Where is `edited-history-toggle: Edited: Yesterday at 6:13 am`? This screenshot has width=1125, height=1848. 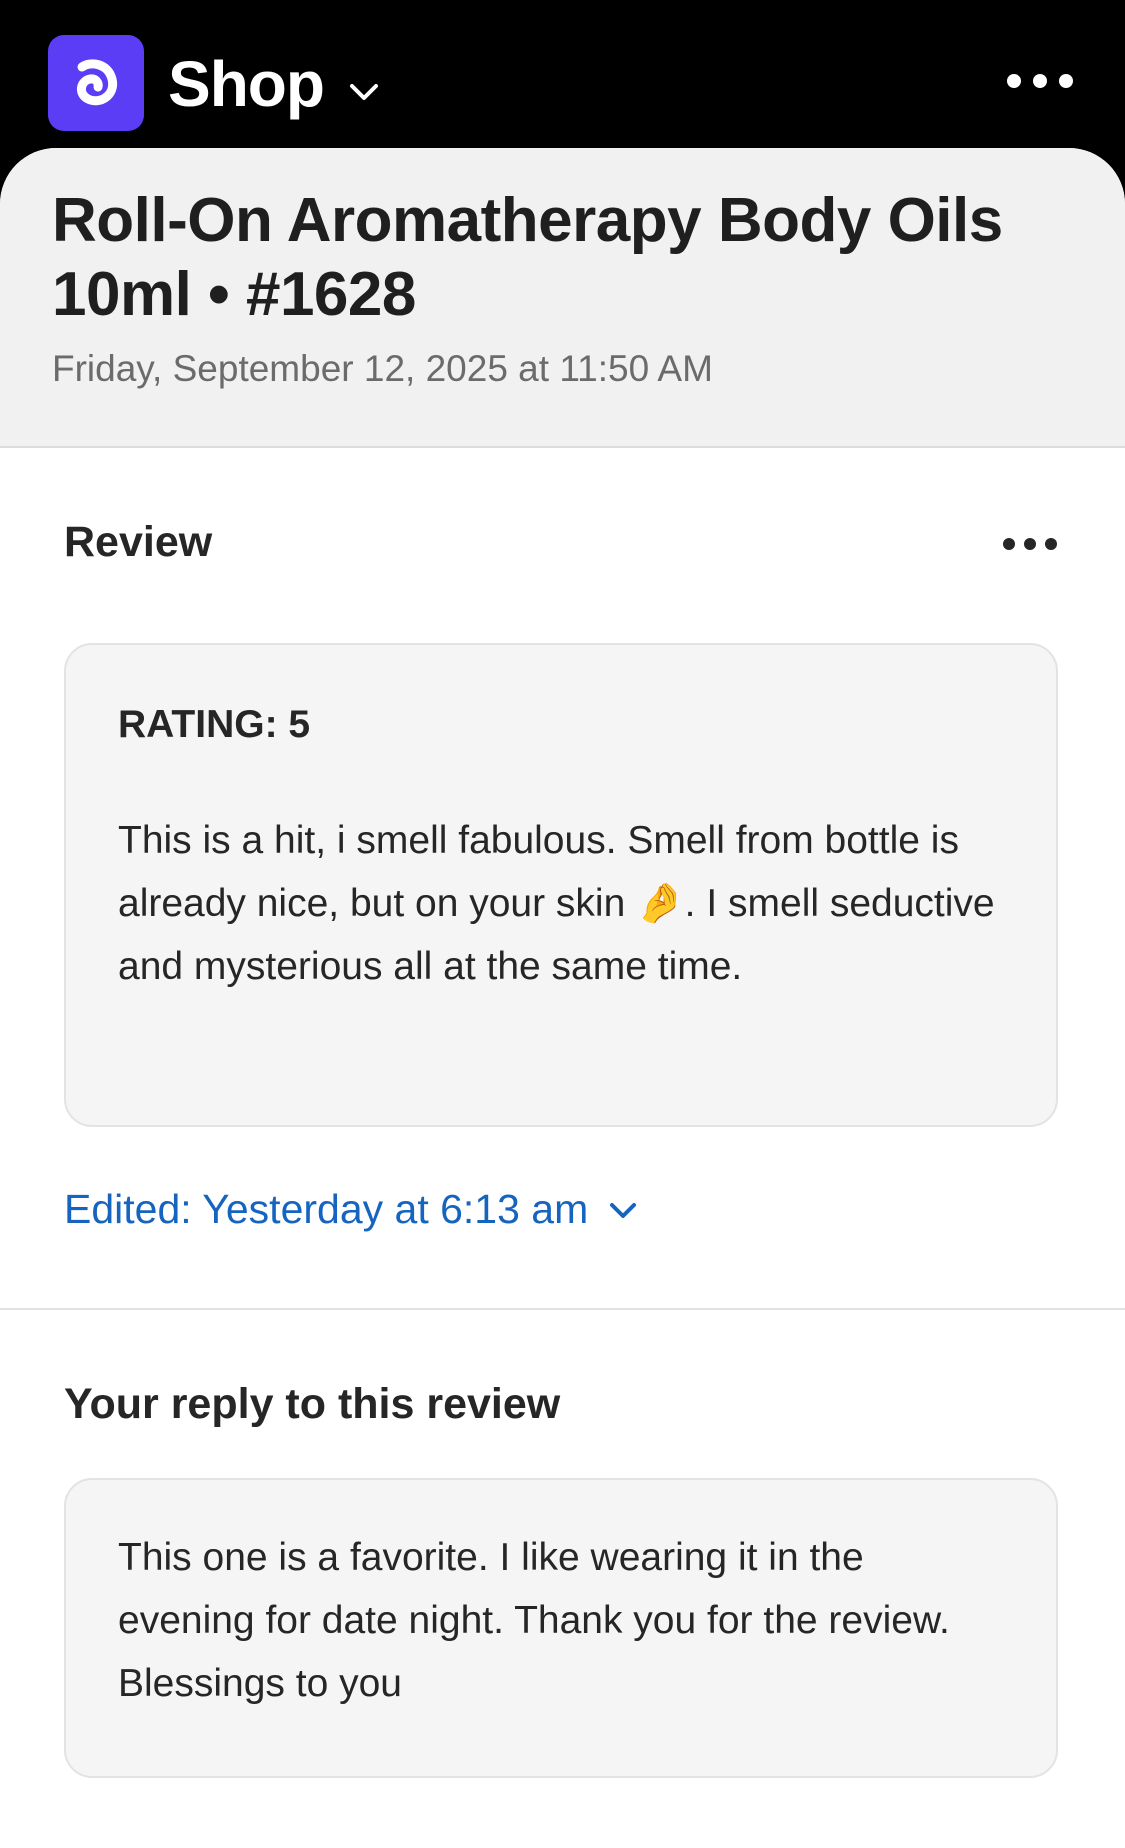
edited-history-toggle: Edited: Yesterday at 6:13 am is located at coordinates (352, 1209).